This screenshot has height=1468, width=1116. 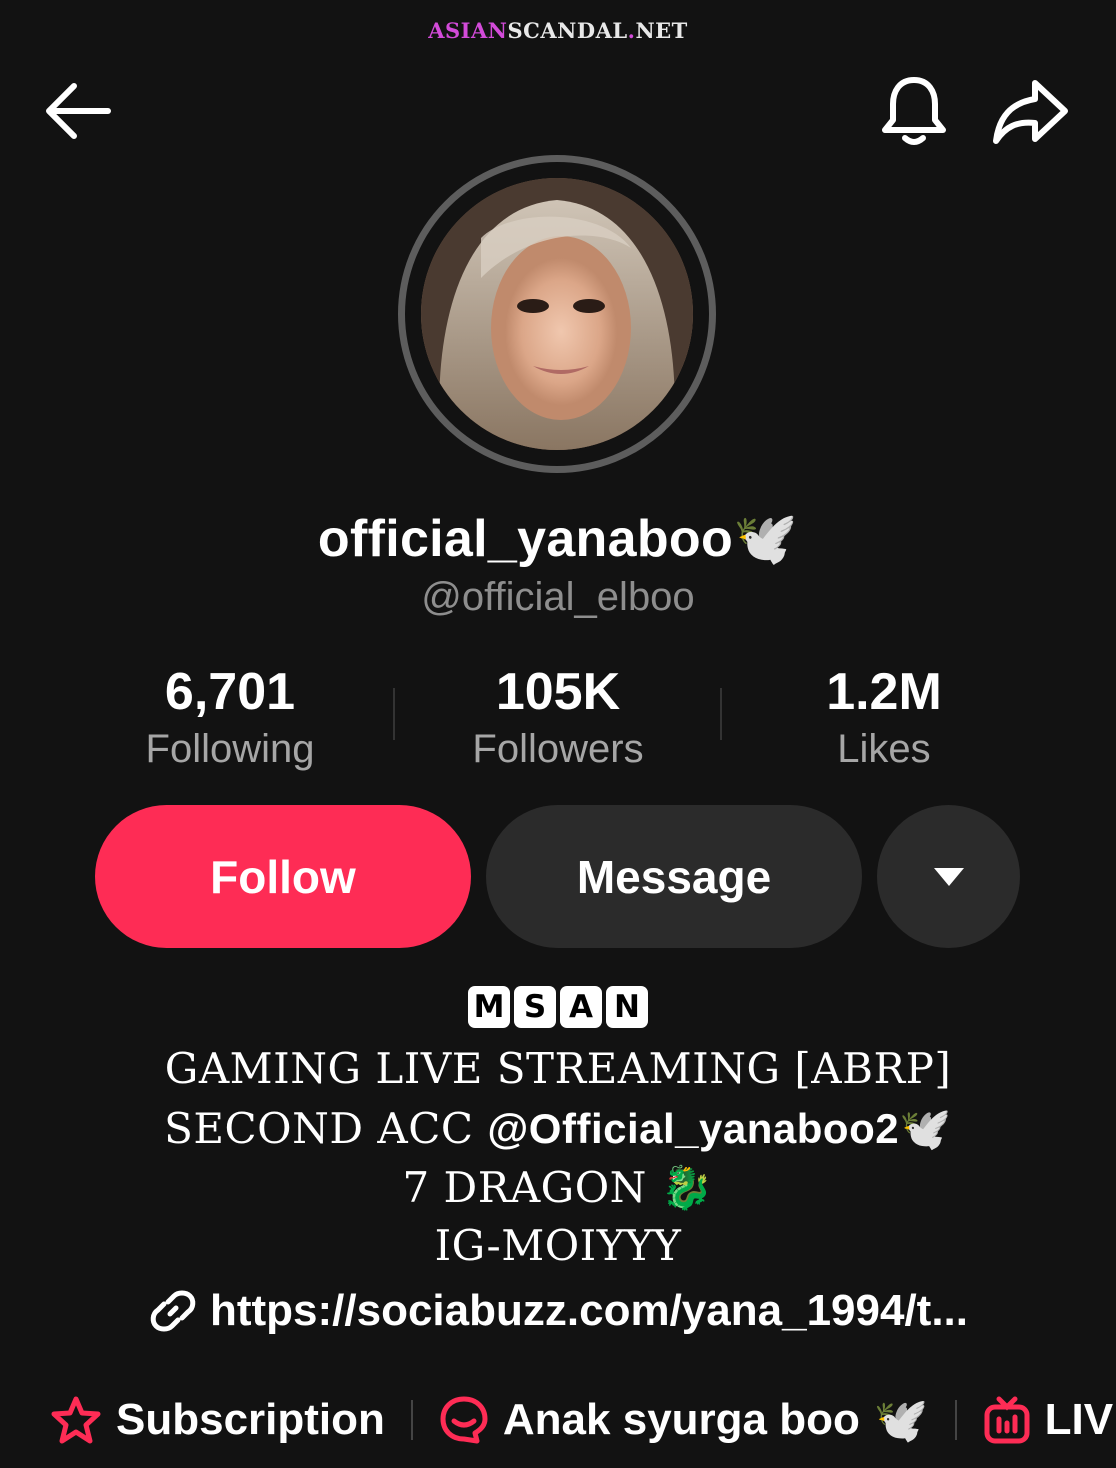 I want to click on avatar-photo, so click(x=557, y=314).